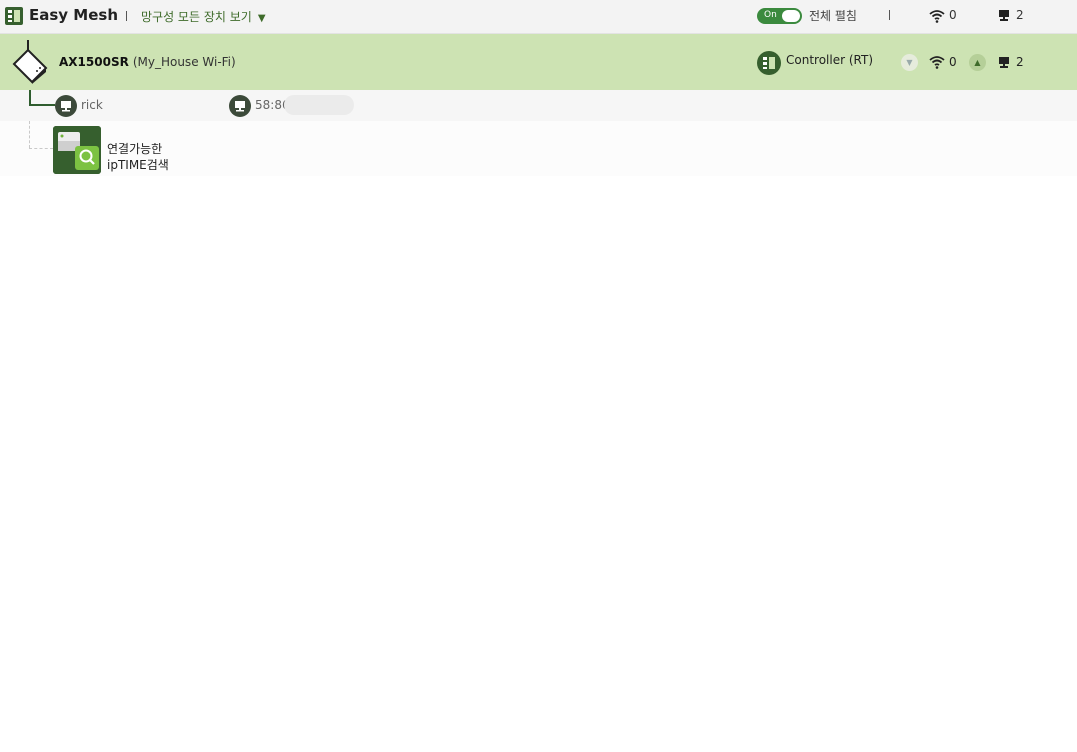 This screenshot has width=1077, height=752. I want to click on router-role: Controller (RT), so click(829, 60).